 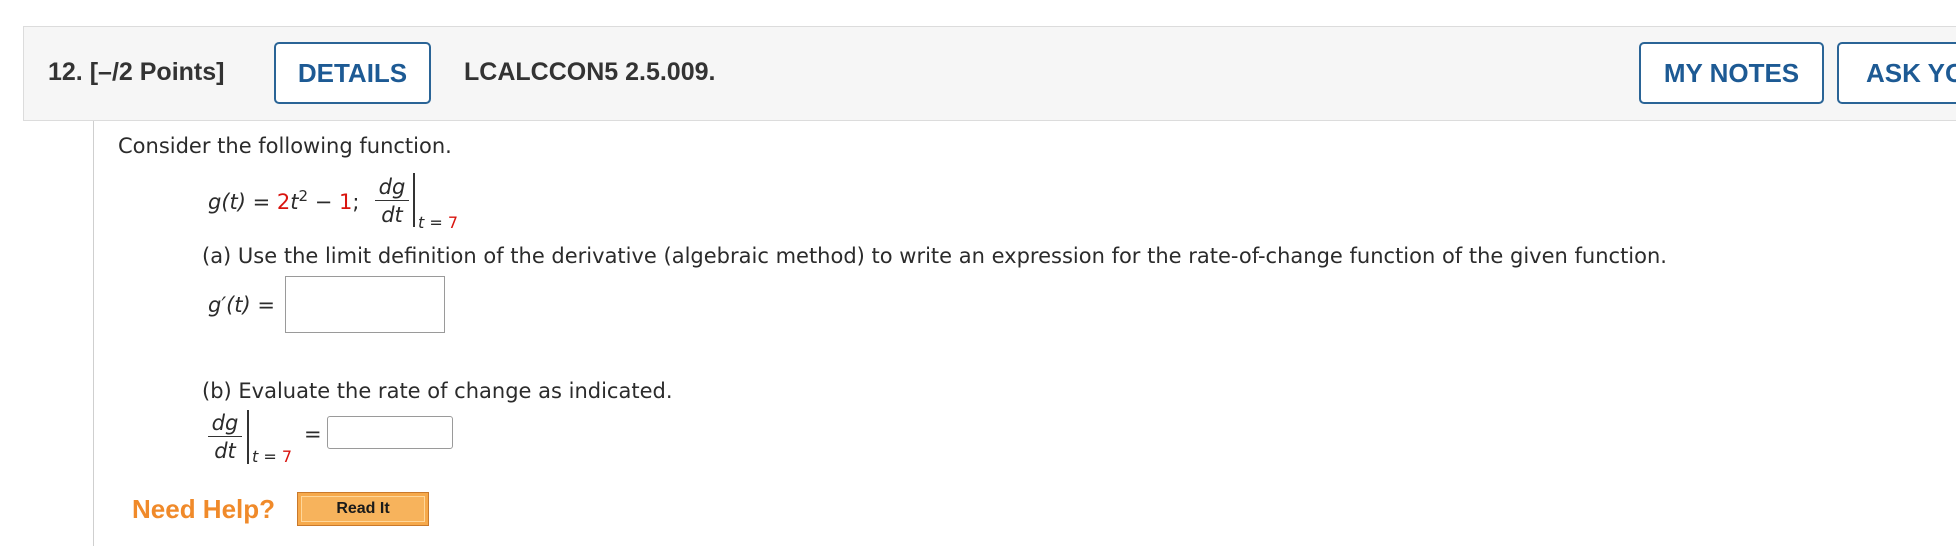 I want to click on assignment-id: LCALCCON5 2.5.009., so click(x=590, y=72).